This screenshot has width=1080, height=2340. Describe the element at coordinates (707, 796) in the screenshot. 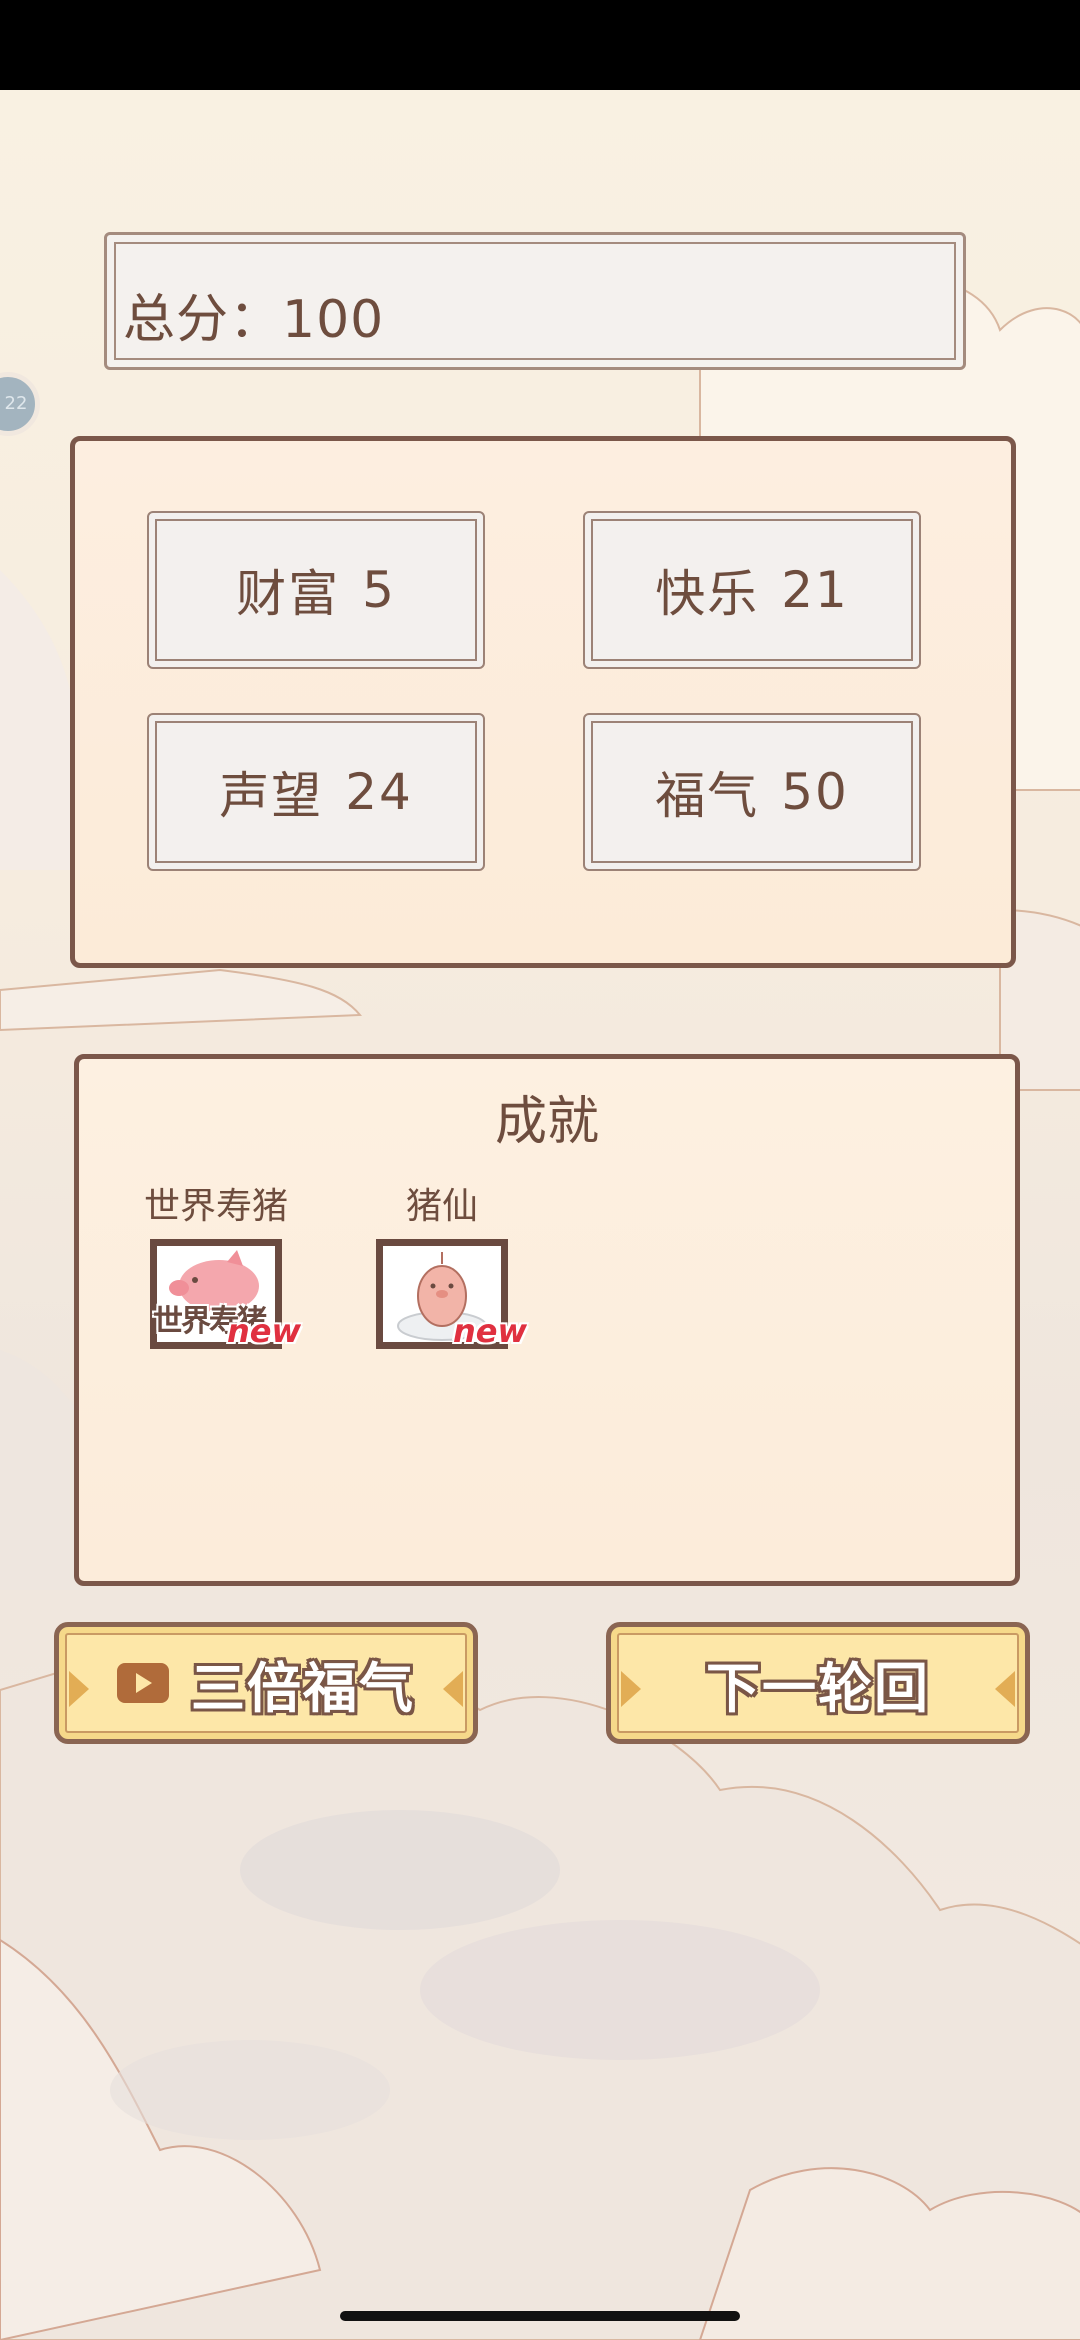

I see `stat-name: 福气` at that location.